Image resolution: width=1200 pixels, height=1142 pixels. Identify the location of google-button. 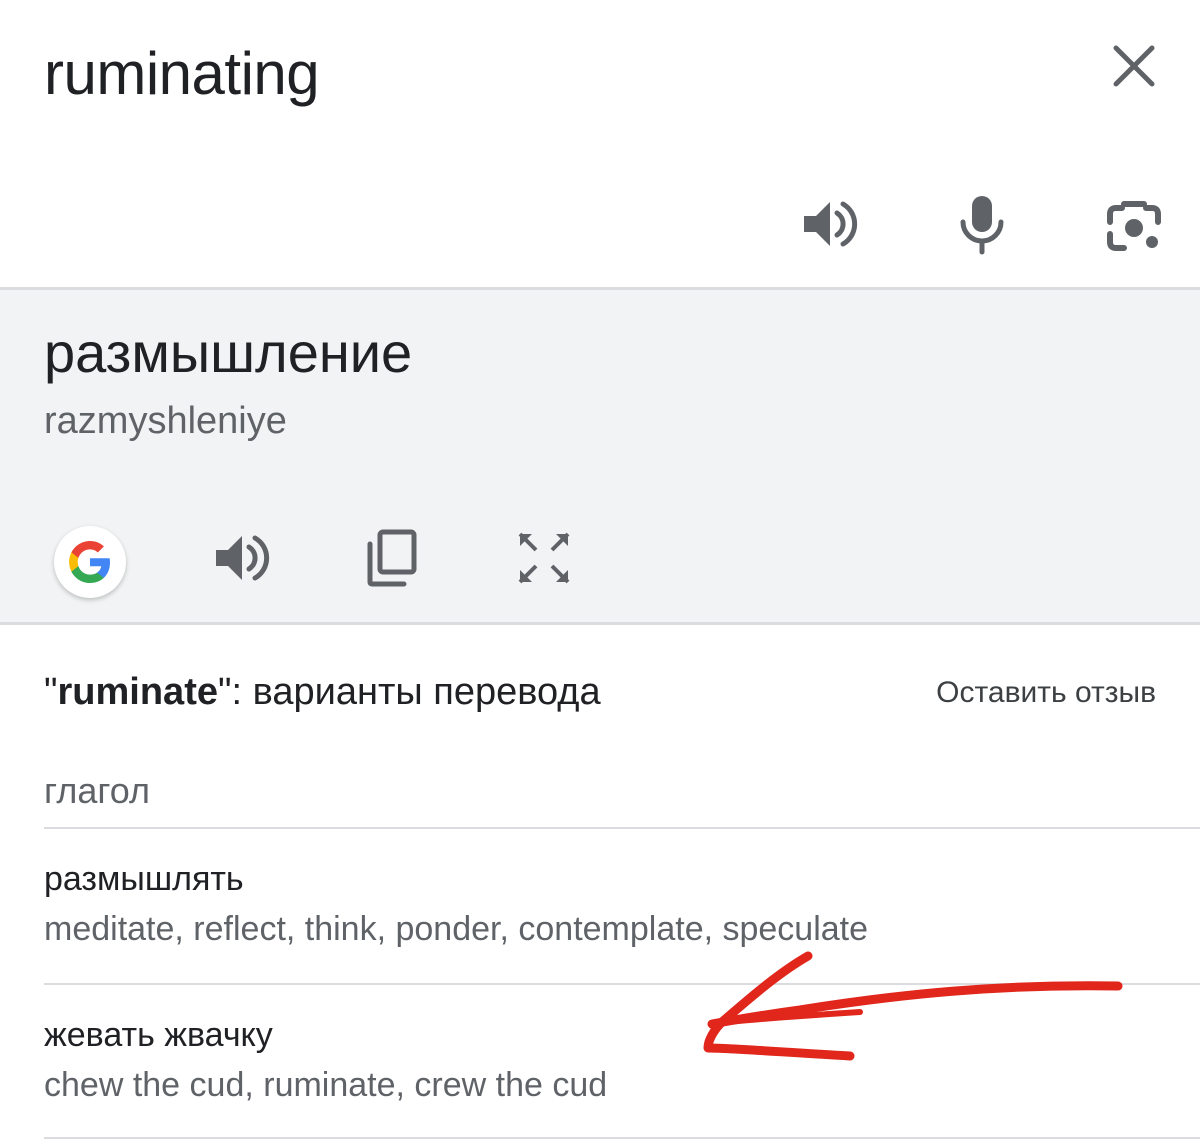
(90, 562).